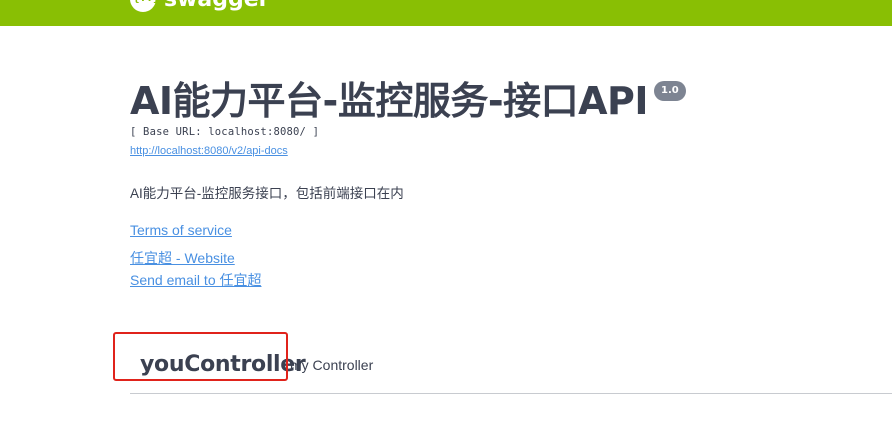 The width and height of the screenshot is (892, 442). I want to click on api-docs-link: http://localhost:8080/v2/api-docs, so click(209, 151).